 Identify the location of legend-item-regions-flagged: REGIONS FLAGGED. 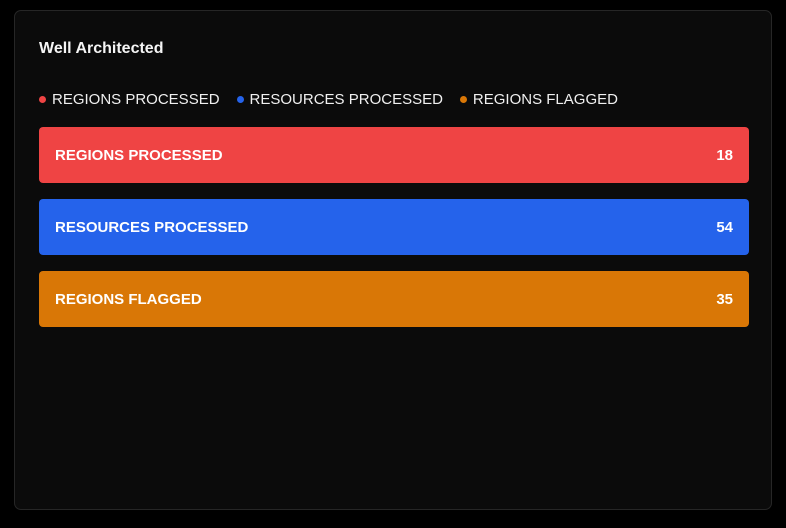
(538, 99).